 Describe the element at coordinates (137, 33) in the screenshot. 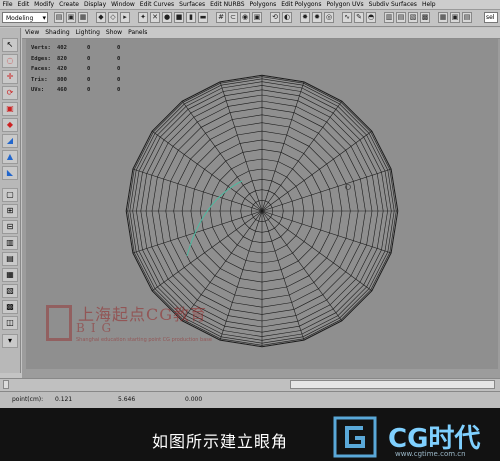

I see `panel-menu-panels: Panels` at that location.